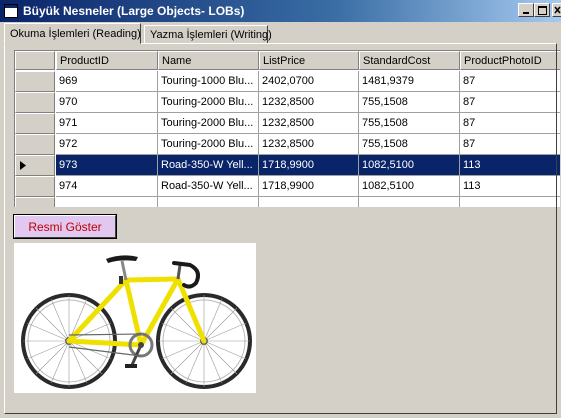 The width and height of the screenshot is (561, 418). I want to click on tab-writing-label: Yazma İşlemleri (Writing), so click(211, 35).